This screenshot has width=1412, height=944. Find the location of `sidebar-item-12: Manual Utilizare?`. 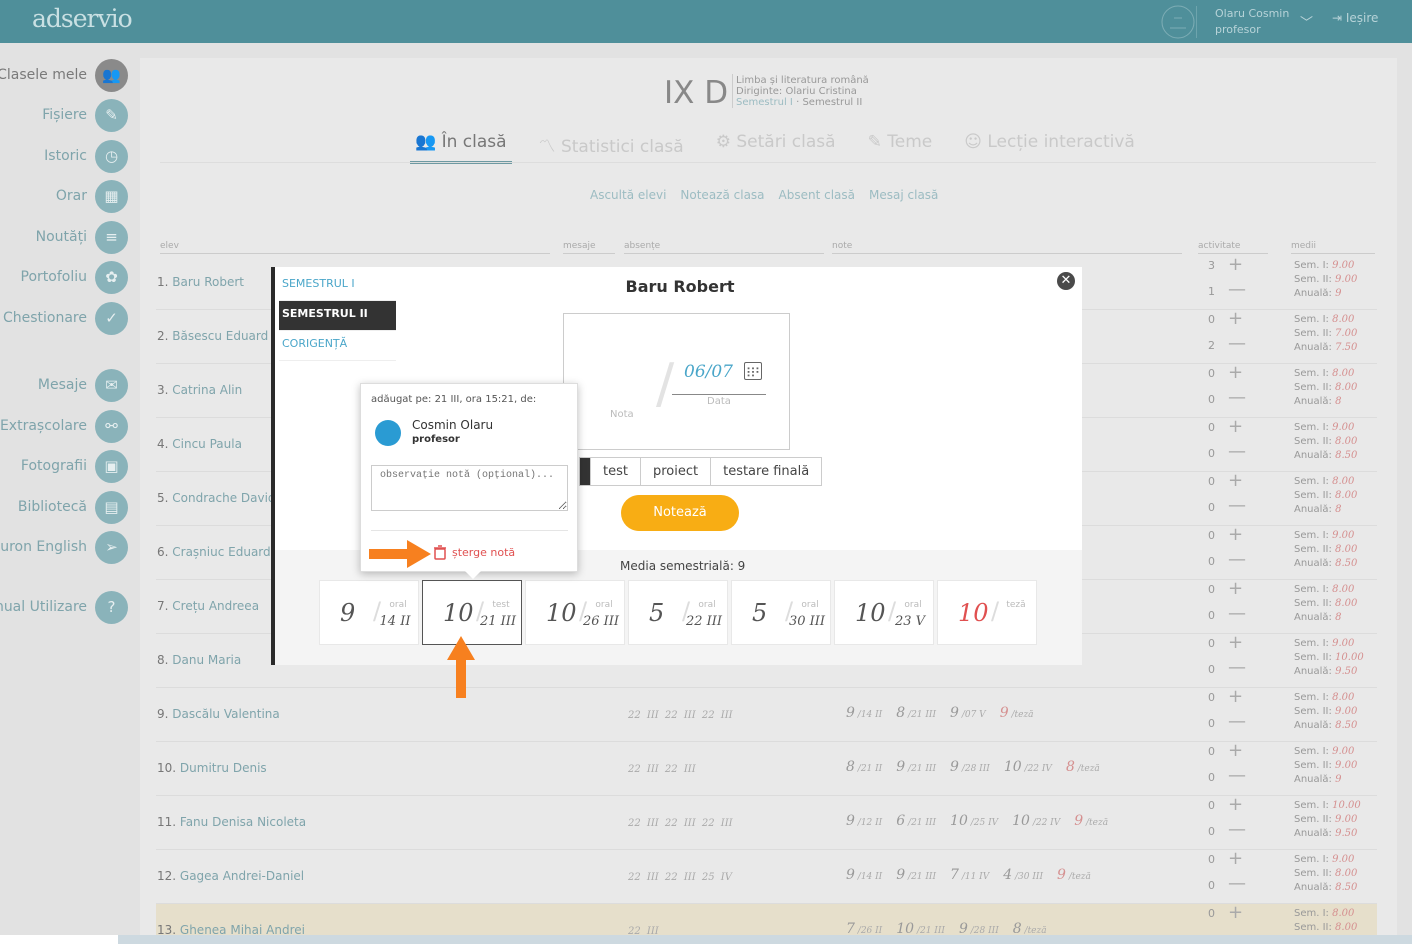

sidebar-item-12: Manual Utilizare? is located at coordinates (64, 607).